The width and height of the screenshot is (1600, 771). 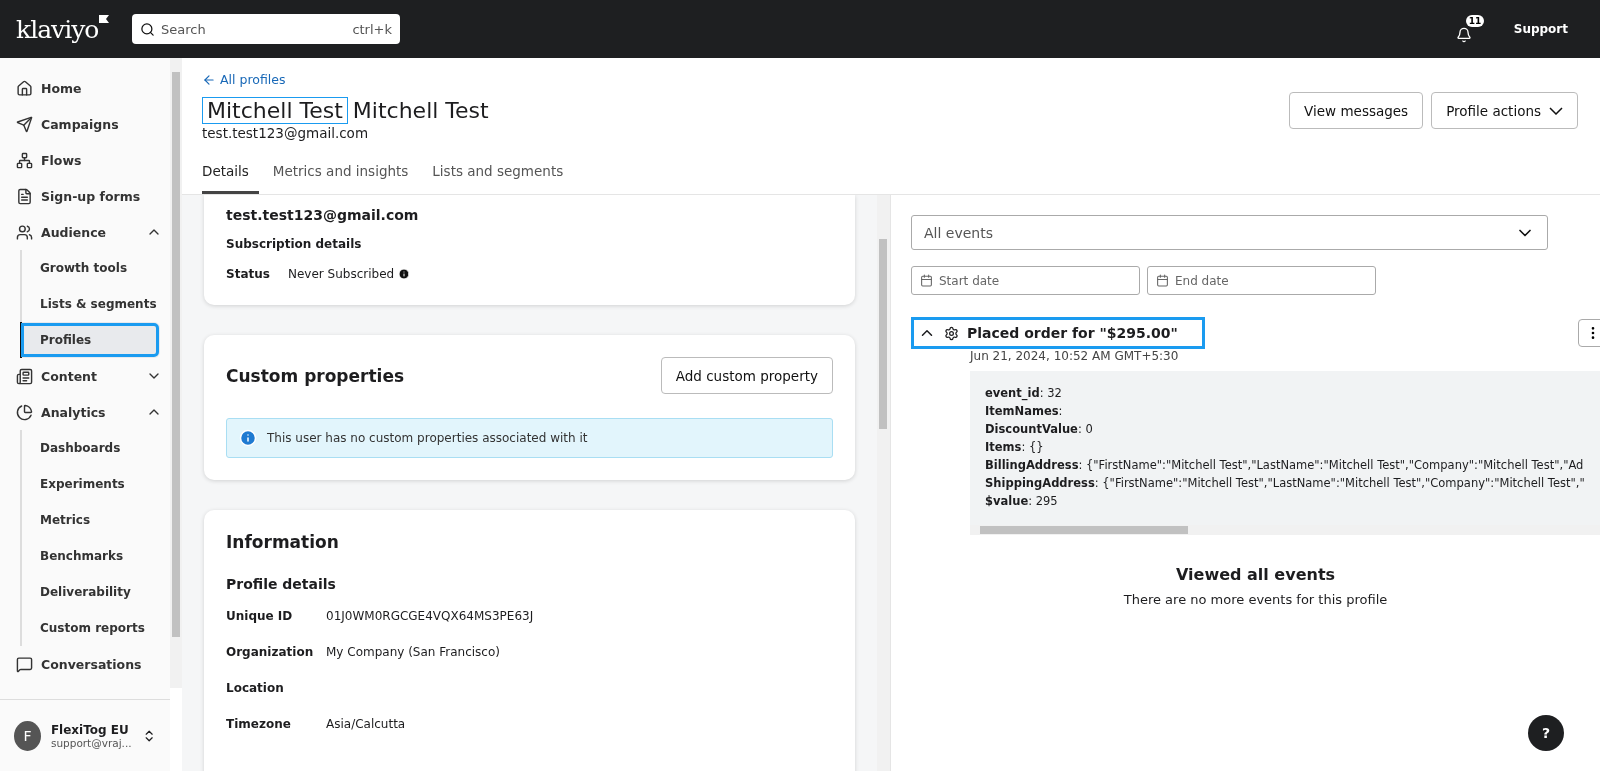 I want to click on event-filter-select: All events, so click(x=1229, y=232).